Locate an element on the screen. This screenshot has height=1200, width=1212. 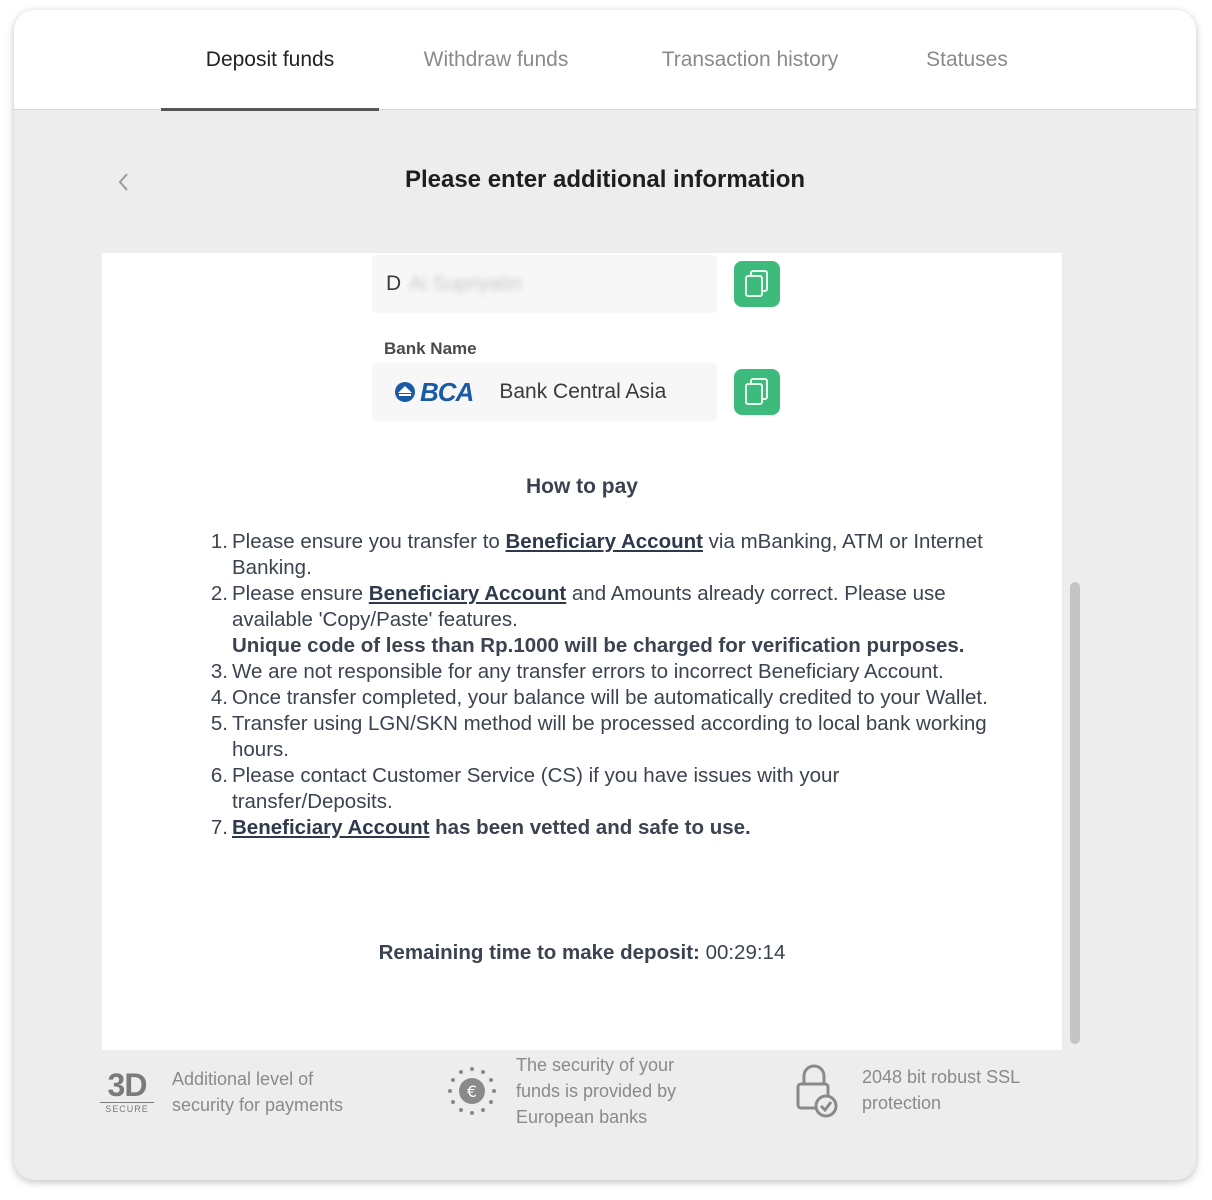
copy-bank-name-button is located at coordinates (757, 392).